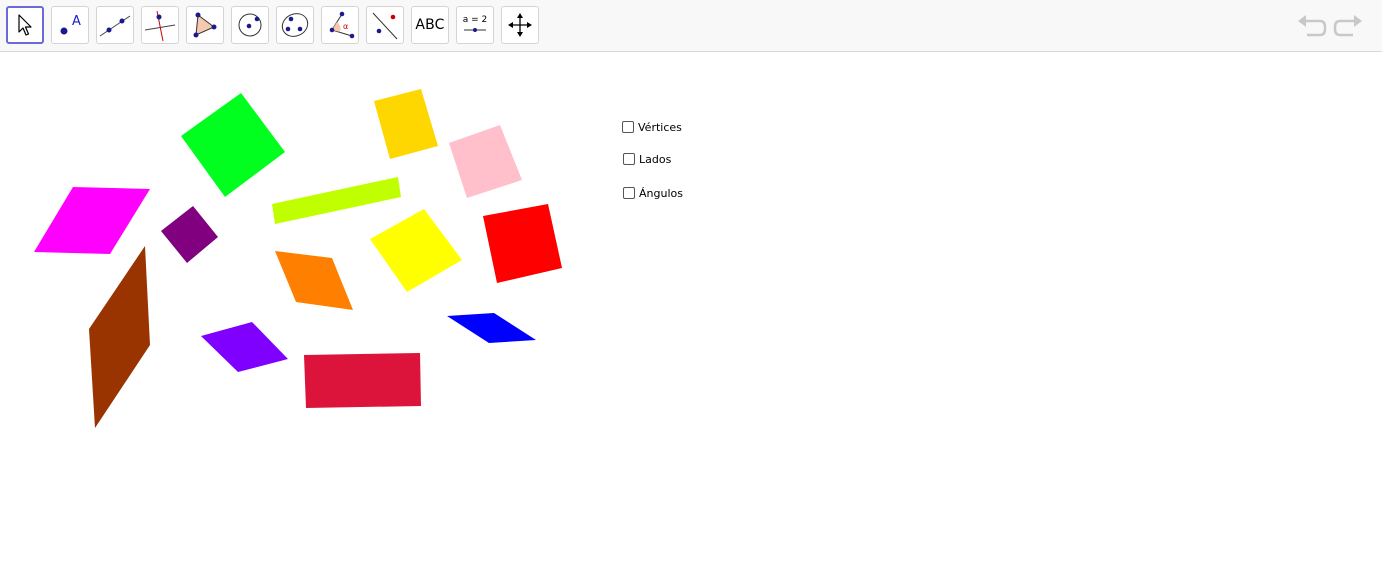 The image size is (1382, 574). What do you see at coordinates (522, 243) in the screenshot?
I see `red-square` at bounding box center [522, 243].